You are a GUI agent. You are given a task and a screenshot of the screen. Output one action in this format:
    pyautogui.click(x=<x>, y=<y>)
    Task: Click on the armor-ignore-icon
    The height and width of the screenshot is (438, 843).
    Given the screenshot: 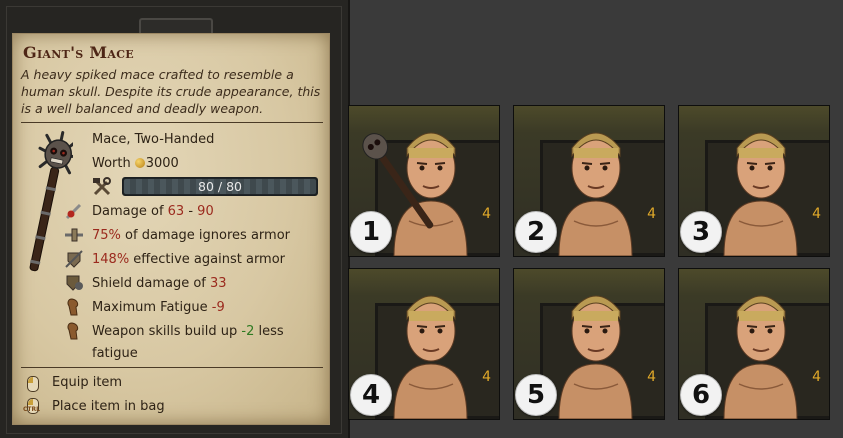 What is the action you would take?
    pyautogui.click(x=74, y=235)
    